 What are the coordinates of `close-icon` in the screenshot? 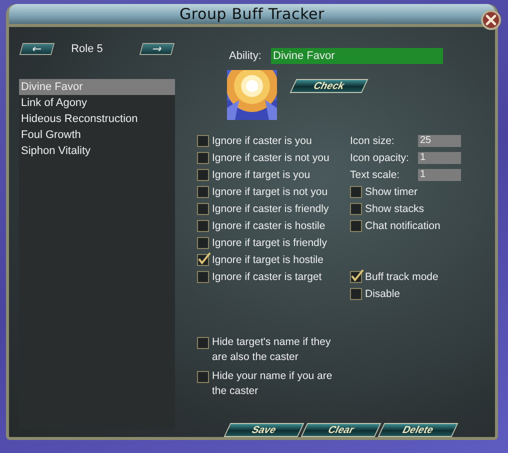 It's located at (491, 20).